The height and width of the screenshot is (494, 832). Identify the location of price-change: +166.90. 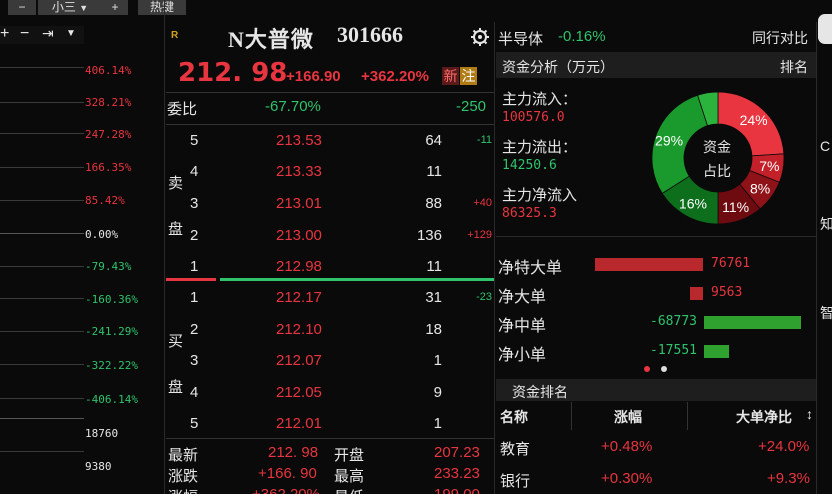
(313, 76).